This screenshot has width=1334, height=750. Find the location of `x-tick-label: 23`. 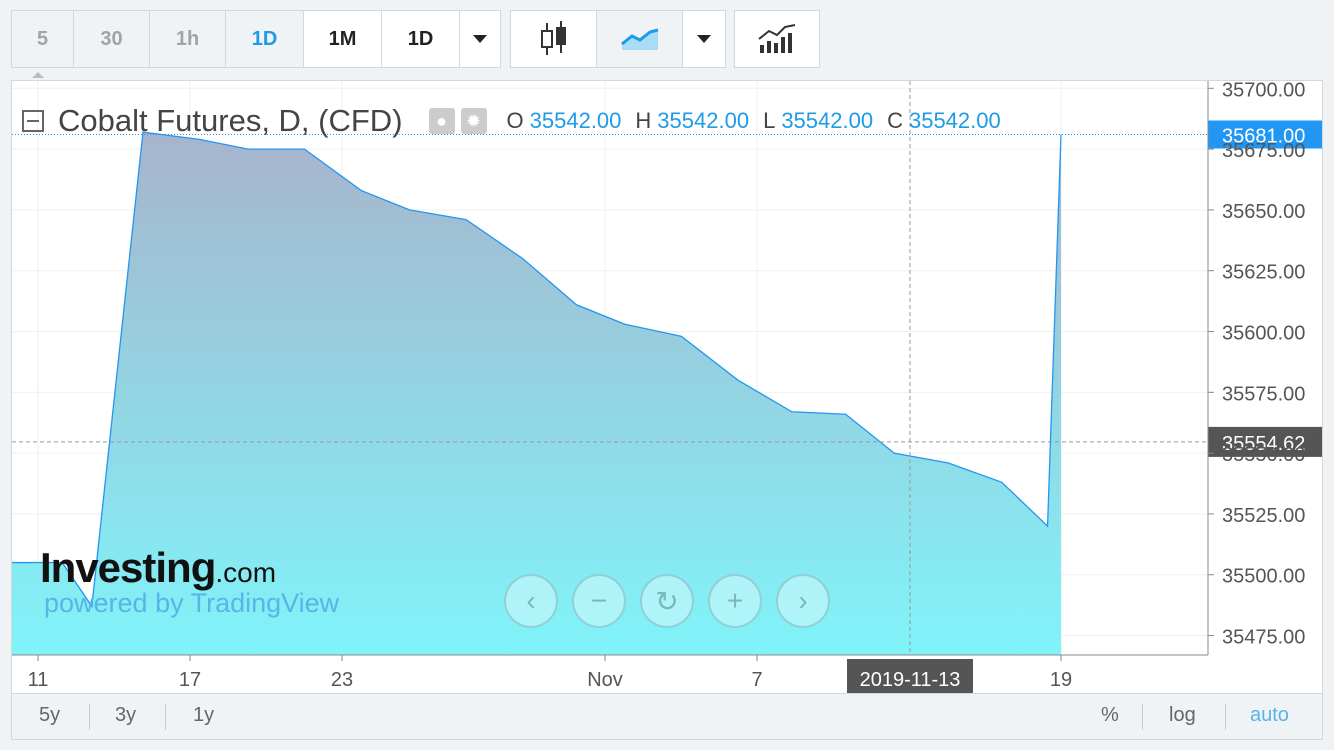

x-tick-label: 23 is located at coordinates (342, 680).